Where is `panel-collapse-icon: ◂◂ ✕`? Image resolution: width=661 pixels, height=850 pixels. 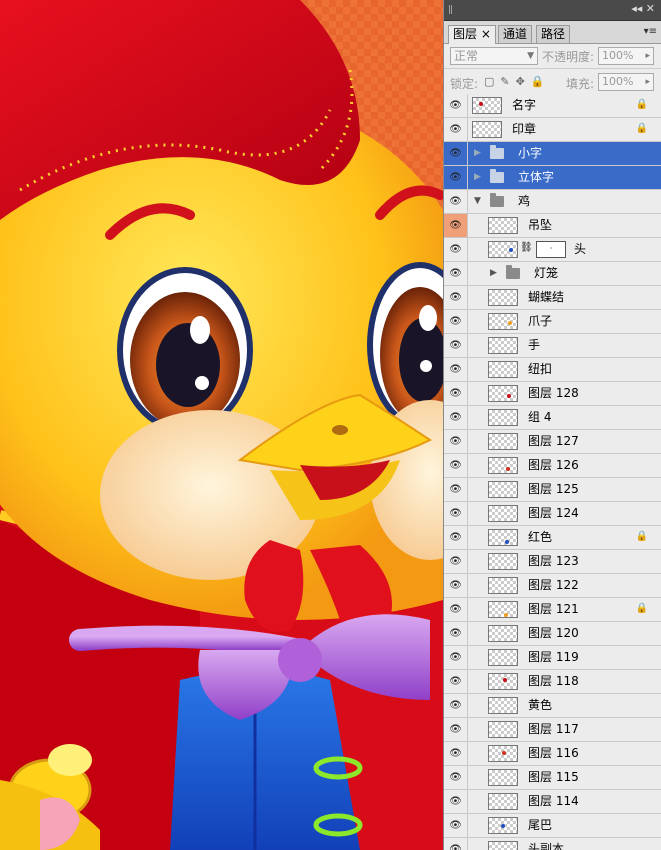
panel-collapse-icon: ◂◂ ✕ is located at coordinates (643, 8).